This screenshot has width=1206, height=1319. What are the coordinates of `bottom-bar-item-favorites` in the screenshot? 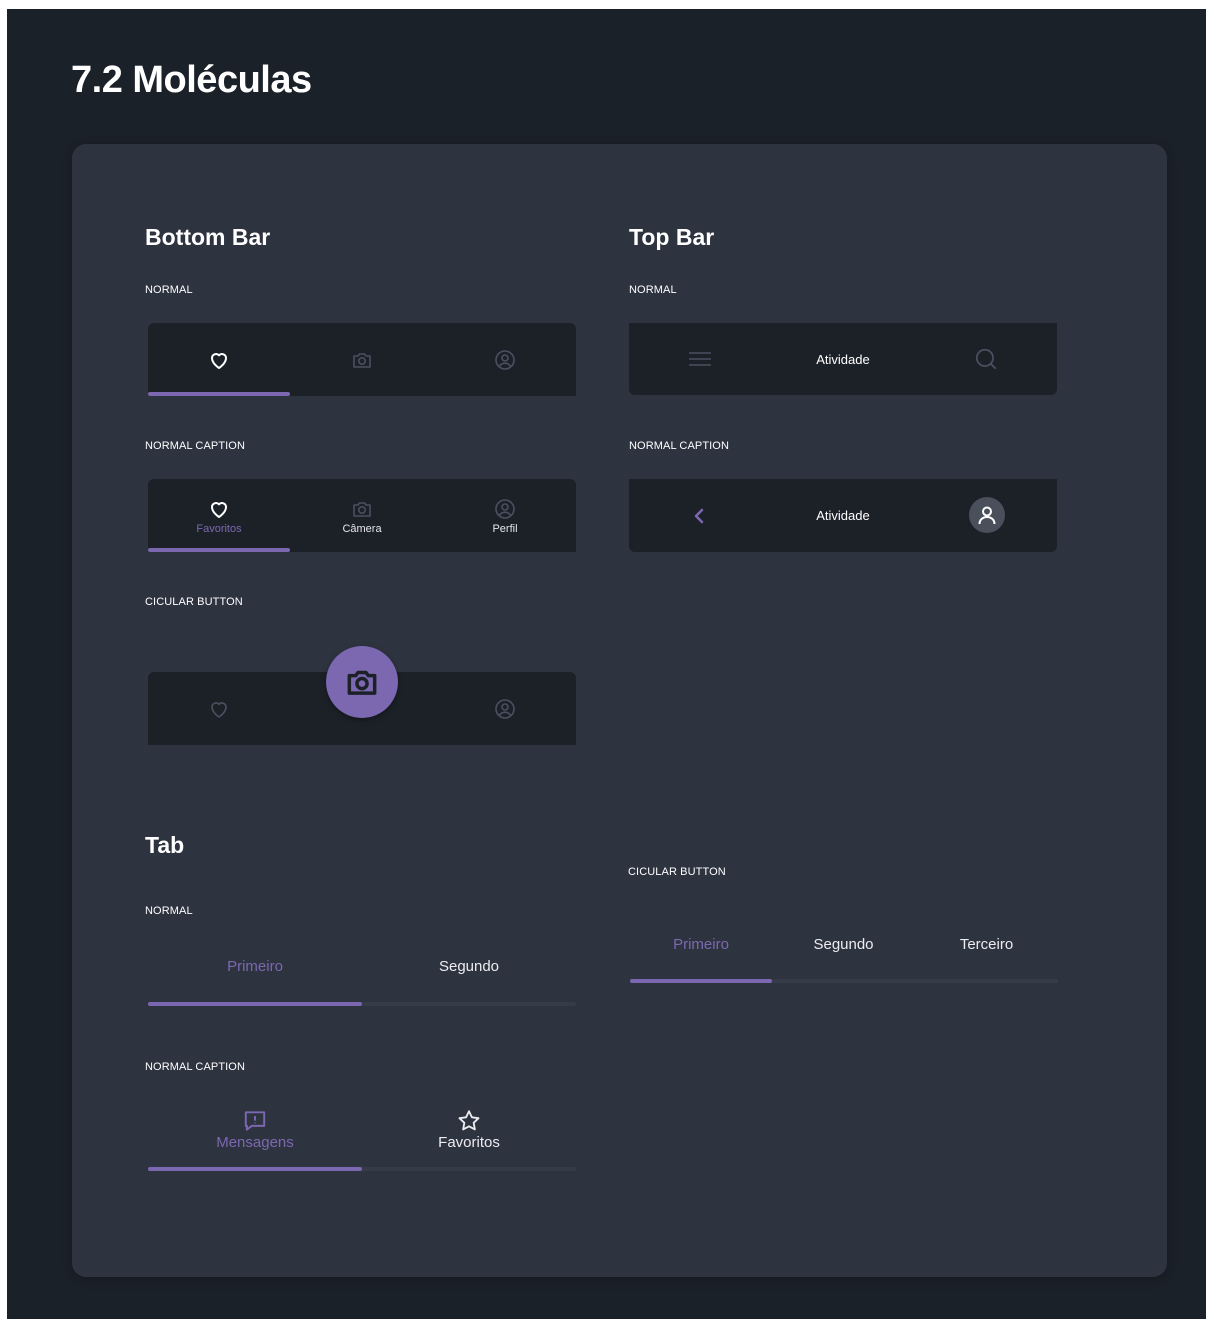 It's located at (219, 359).